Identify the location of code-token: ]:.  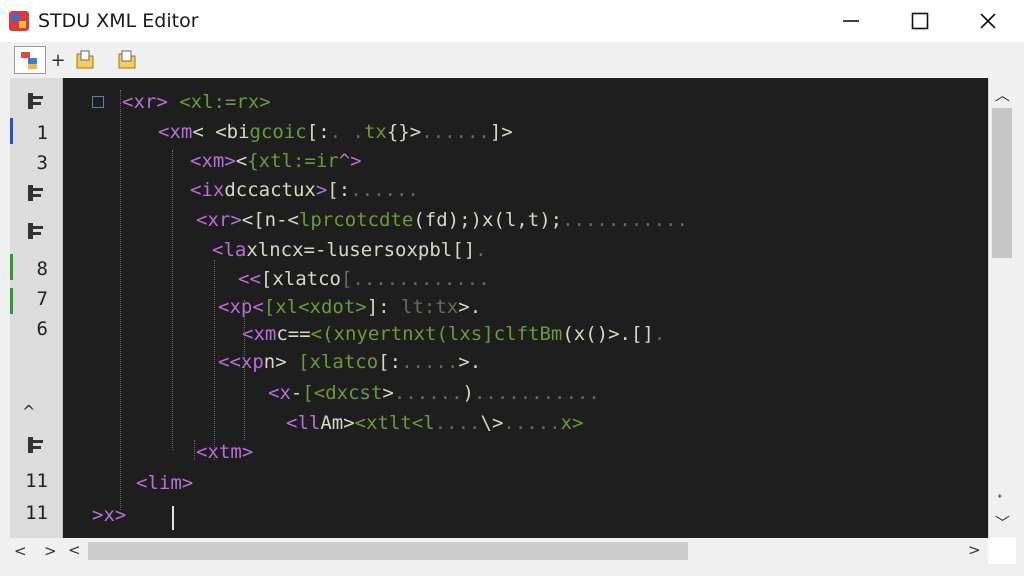
(378, 307).